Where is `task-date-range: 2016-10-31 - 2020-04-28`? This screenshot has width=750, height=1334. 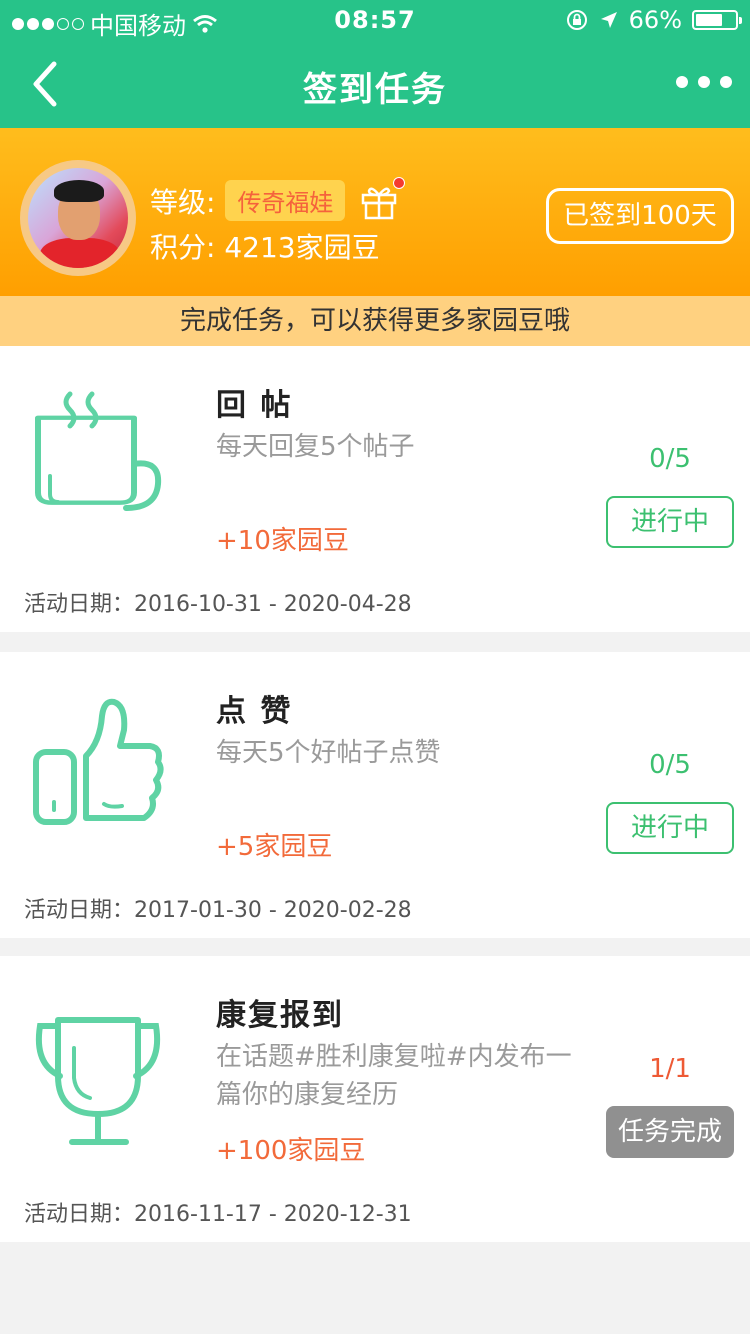 task-date-range: 2016-10-31 - 2020-04-28 is located at coordinates (273, 604).